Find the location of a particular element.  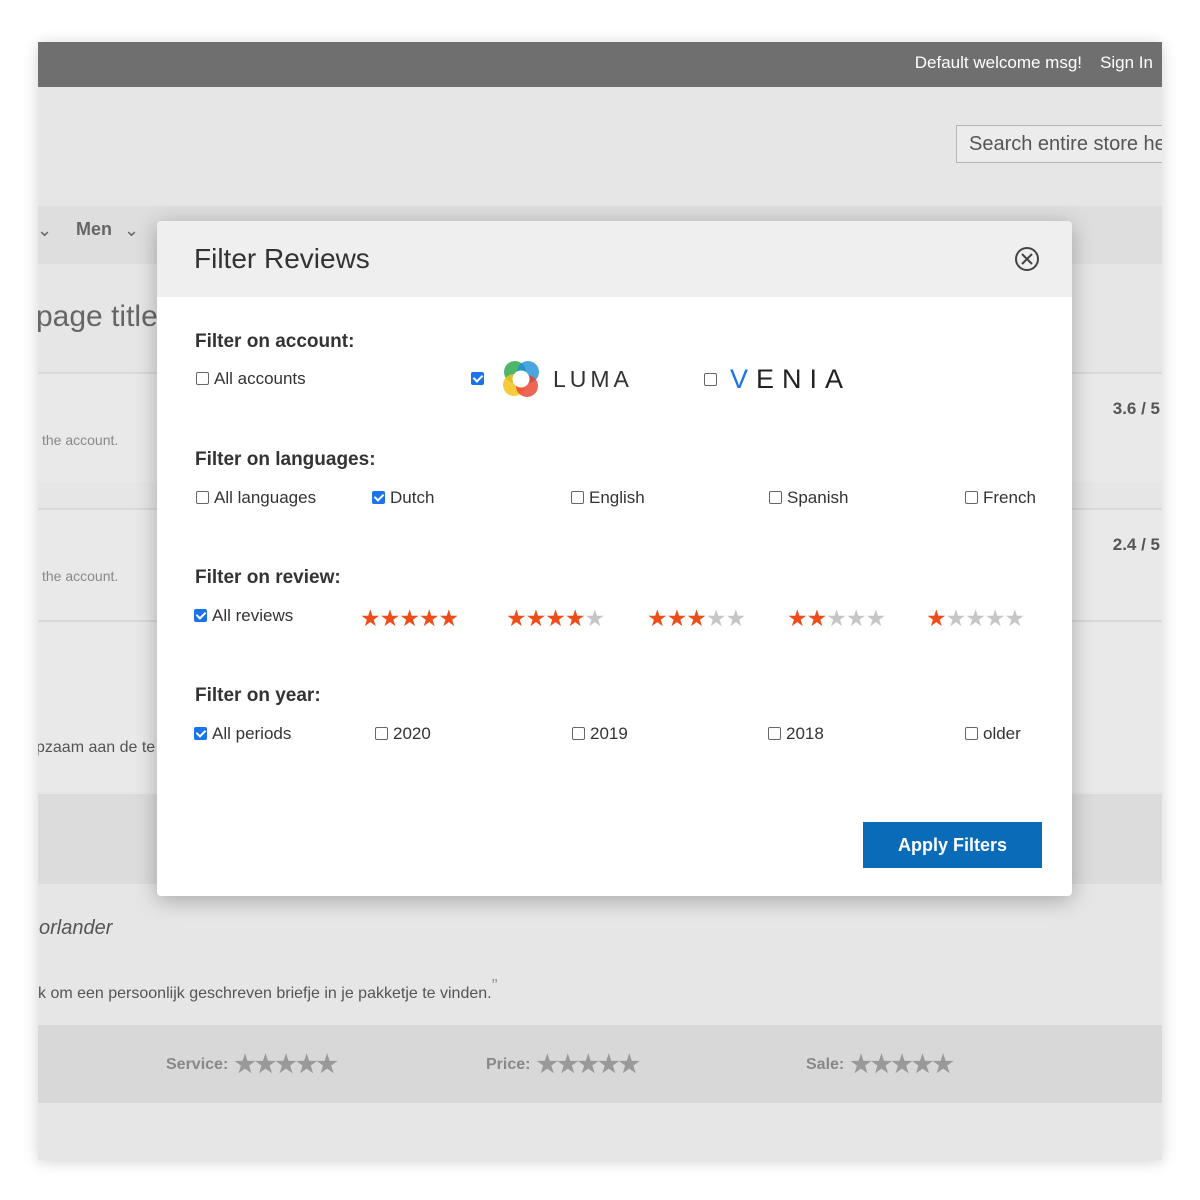

sign-in-link: Sign In is located at coordinates (1126, 63).